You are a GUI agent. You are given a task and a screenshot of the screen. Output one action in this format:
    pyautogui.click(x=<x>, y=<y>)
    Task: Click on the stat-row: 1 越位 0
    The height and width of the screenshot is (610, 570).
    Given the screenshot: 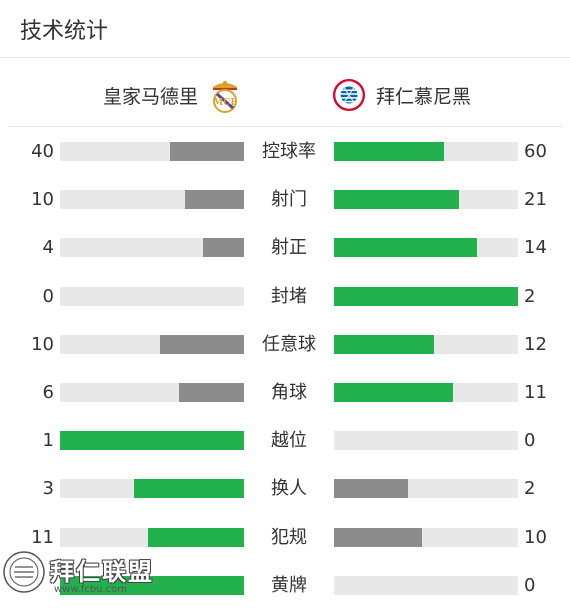 What is the action you would take?
    pyautogui.click(x=285, y=441)
    